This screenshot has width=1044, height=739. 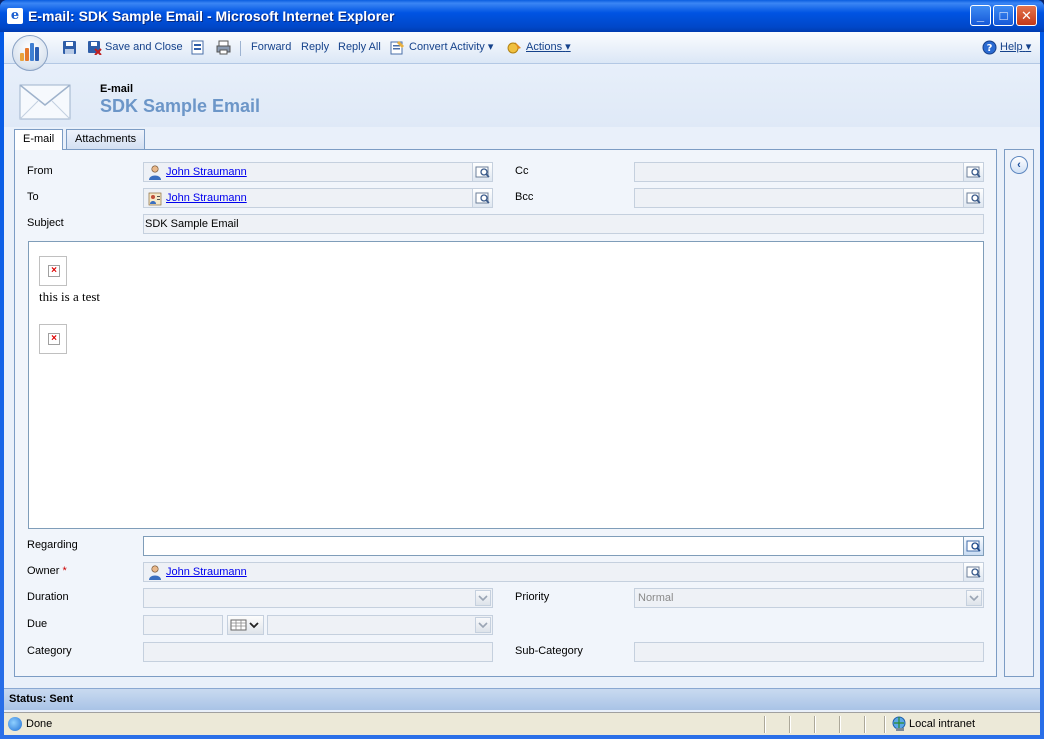 I want to click on owner-value: John Straumann, so click(x=206, y=572).